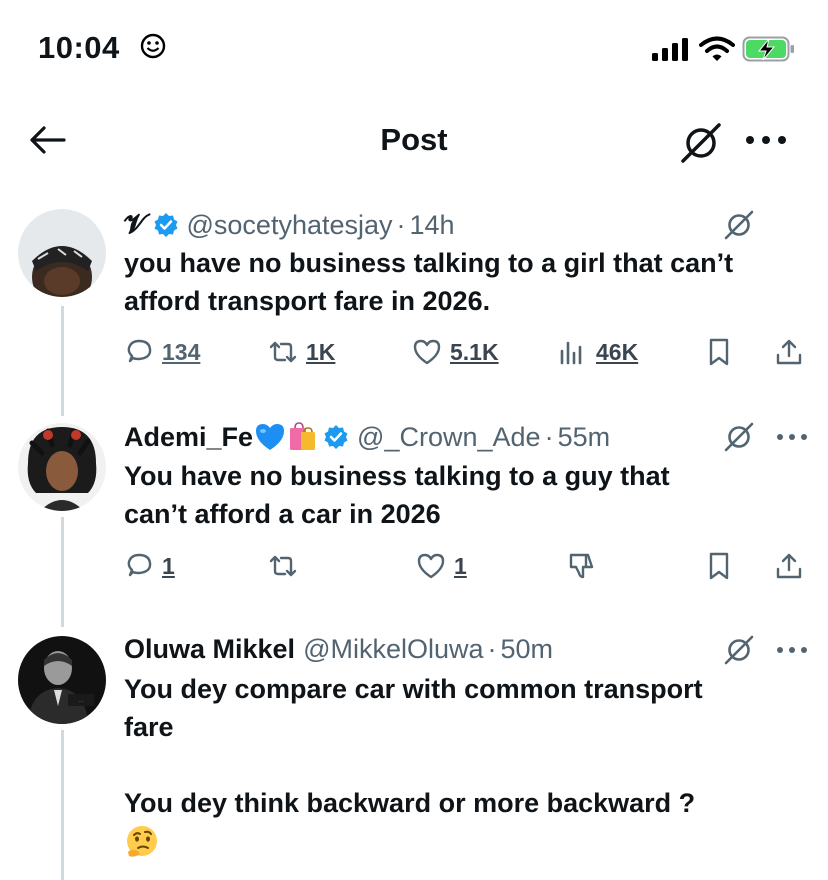 The height and width of the screenshot is (880, 828). Describe the element at coordinates (449, 437) in the screenshot. I see `handle: @_Crown_Ade` at that location.